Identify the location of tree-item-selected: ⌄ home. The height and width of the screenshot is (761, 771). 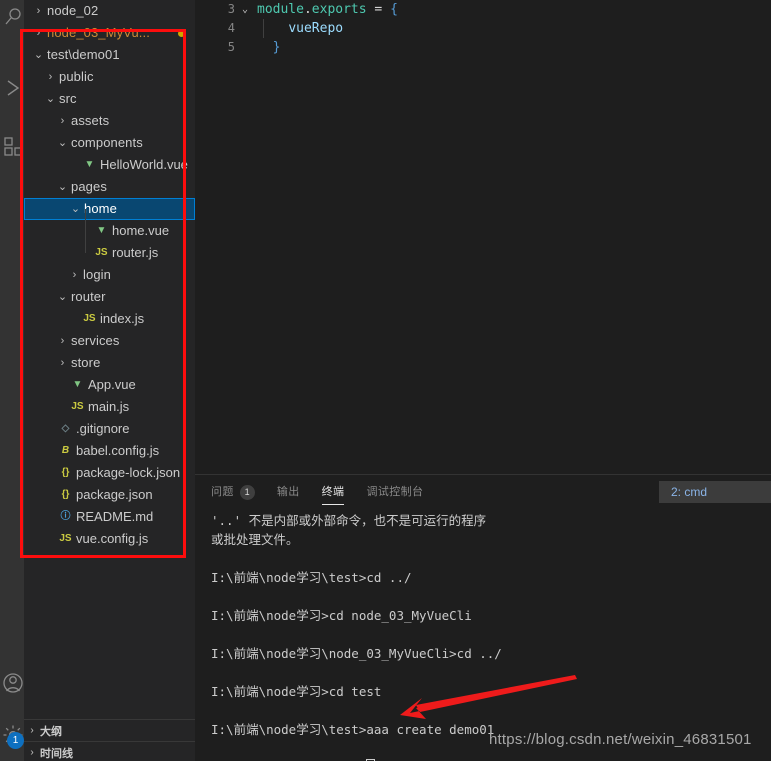
(109, 209).